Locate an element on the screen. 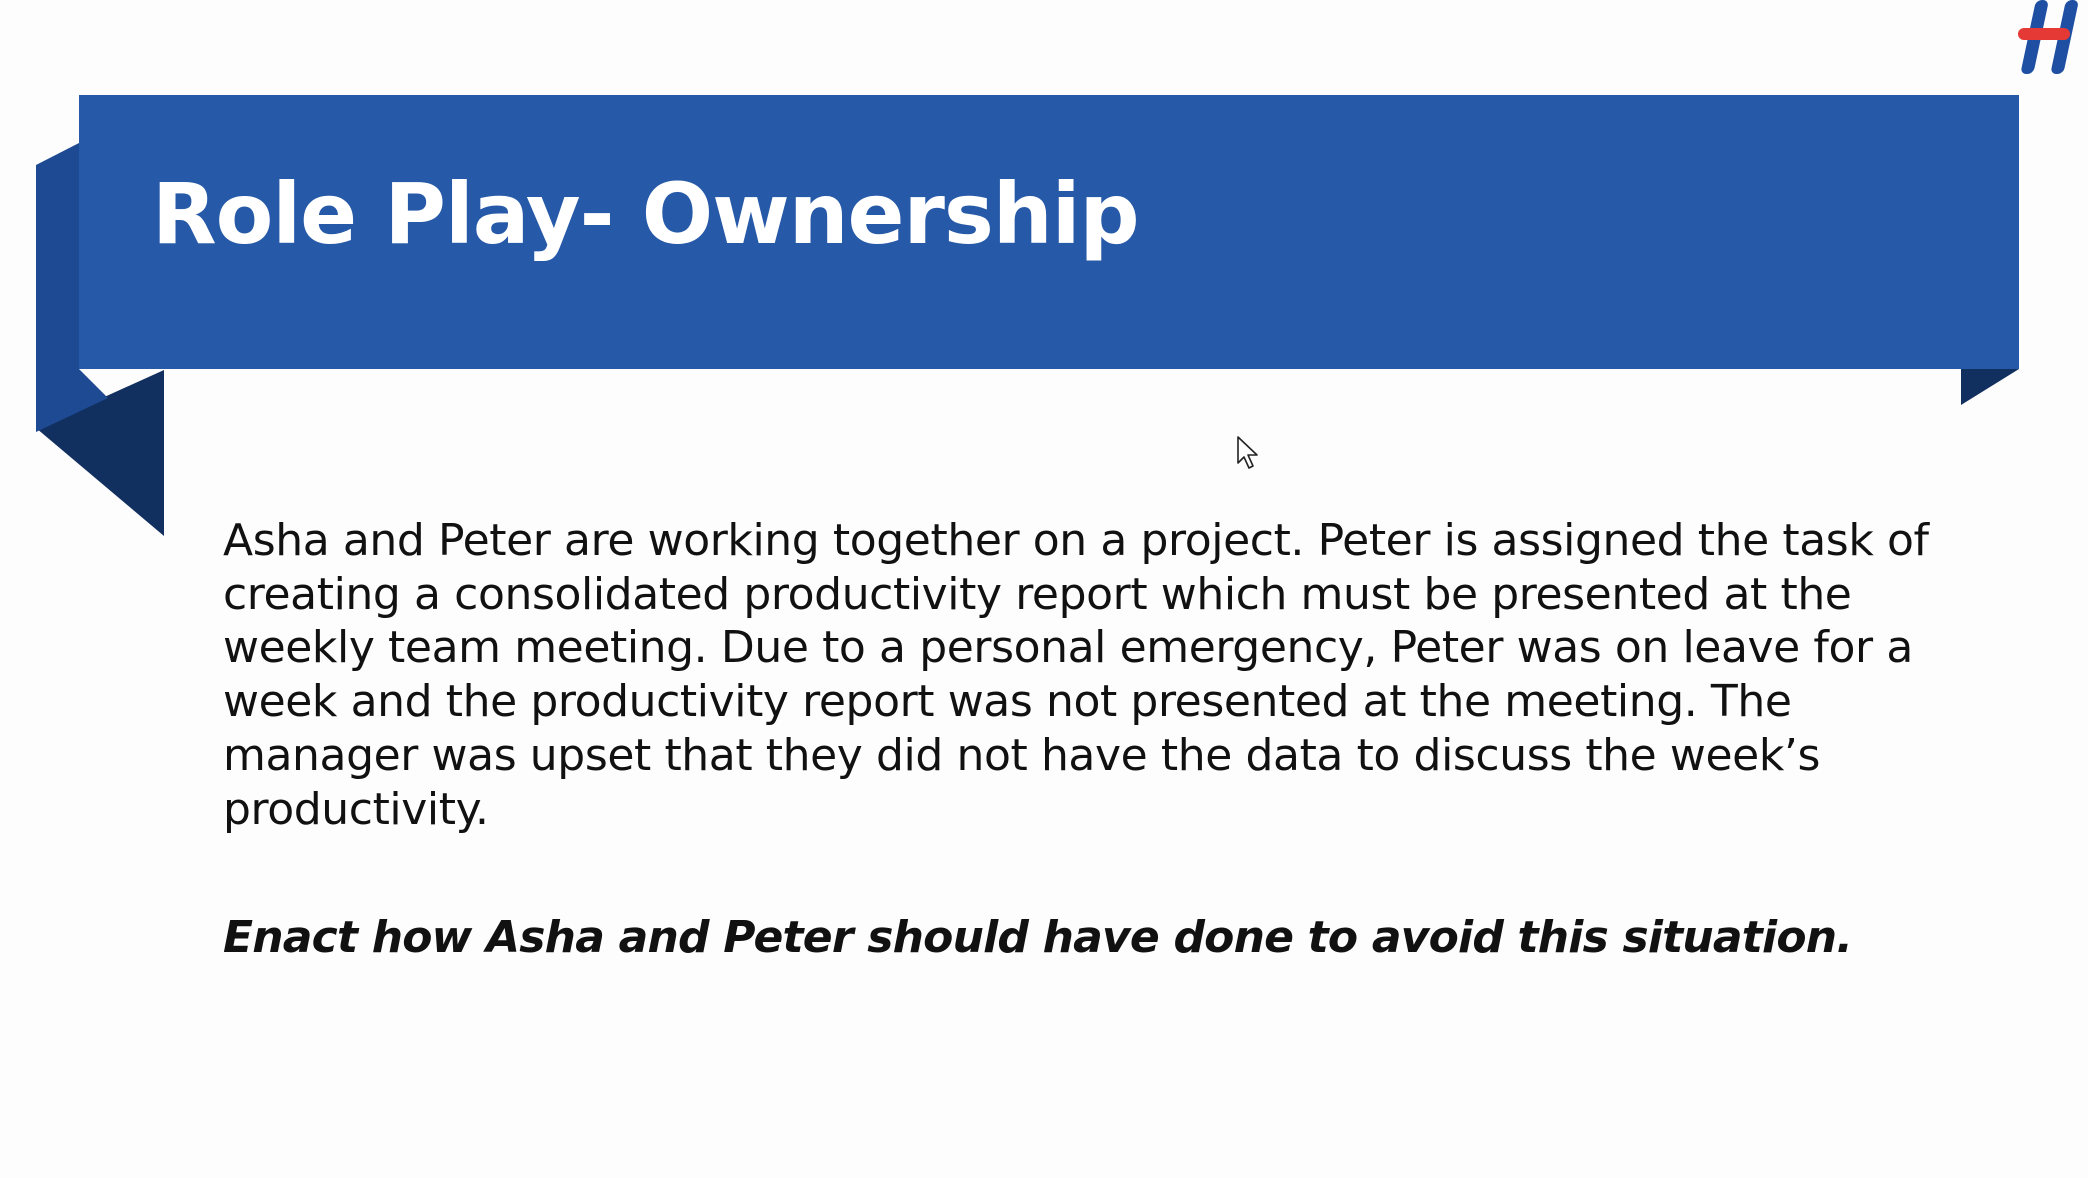  mouse-pointer-icon is located at coordinates (1247, 452).